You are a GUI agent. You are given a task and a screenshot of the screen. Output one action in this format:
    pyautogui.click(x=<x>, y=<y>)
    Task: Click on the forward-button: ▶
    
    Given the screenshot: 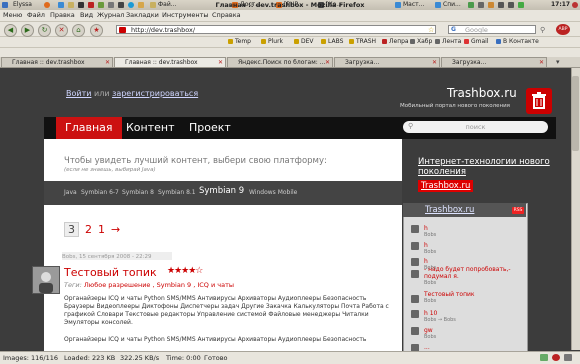 What is the action you would take?
    pyautogui.click(x=27, y=30)
    